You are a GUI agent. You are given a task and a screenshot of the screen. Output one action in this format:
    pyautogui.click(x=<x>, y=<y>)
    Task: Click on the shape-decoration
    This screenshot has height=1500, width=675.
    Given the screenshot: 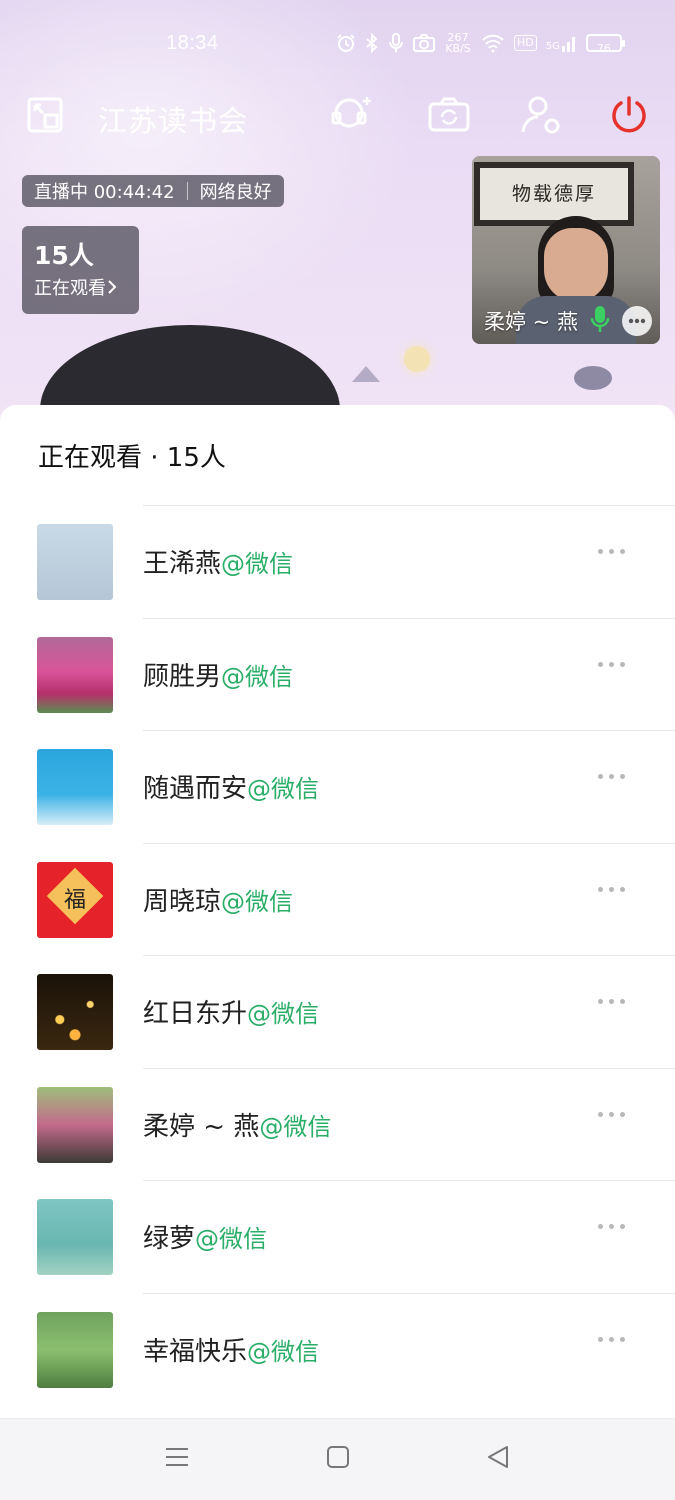 What is the action you would take?
    pyautogui.click(x=593, y=378)
    